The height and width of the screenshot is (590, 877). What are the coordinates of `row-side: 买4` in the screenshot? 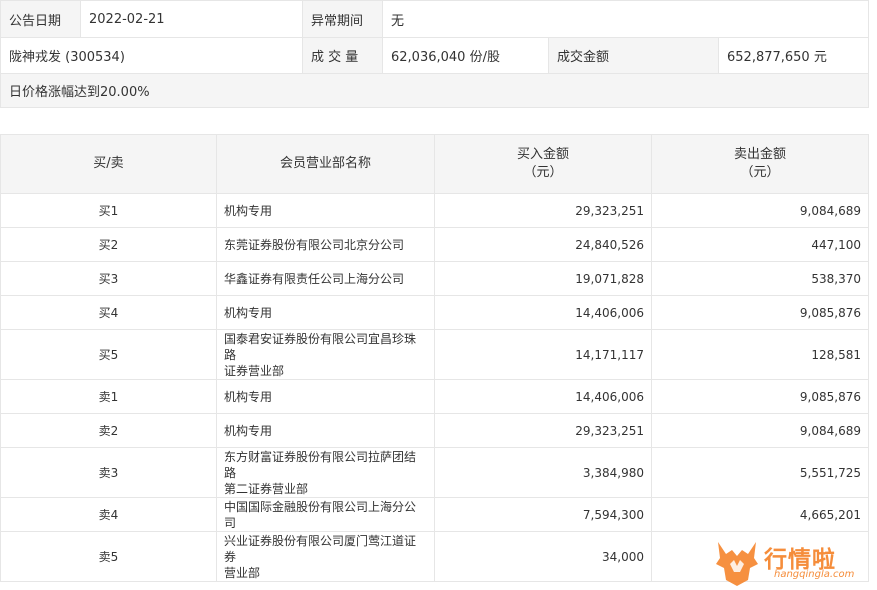 It's located at (108, 312).